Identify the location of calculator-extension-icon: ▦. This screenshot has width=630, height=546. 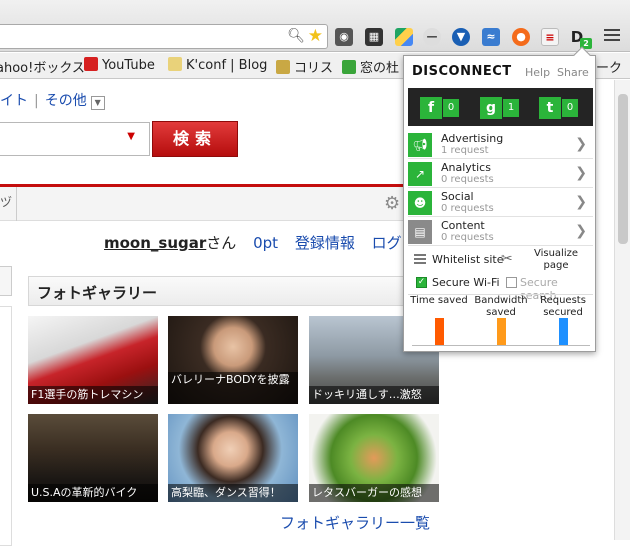
(374, 37).